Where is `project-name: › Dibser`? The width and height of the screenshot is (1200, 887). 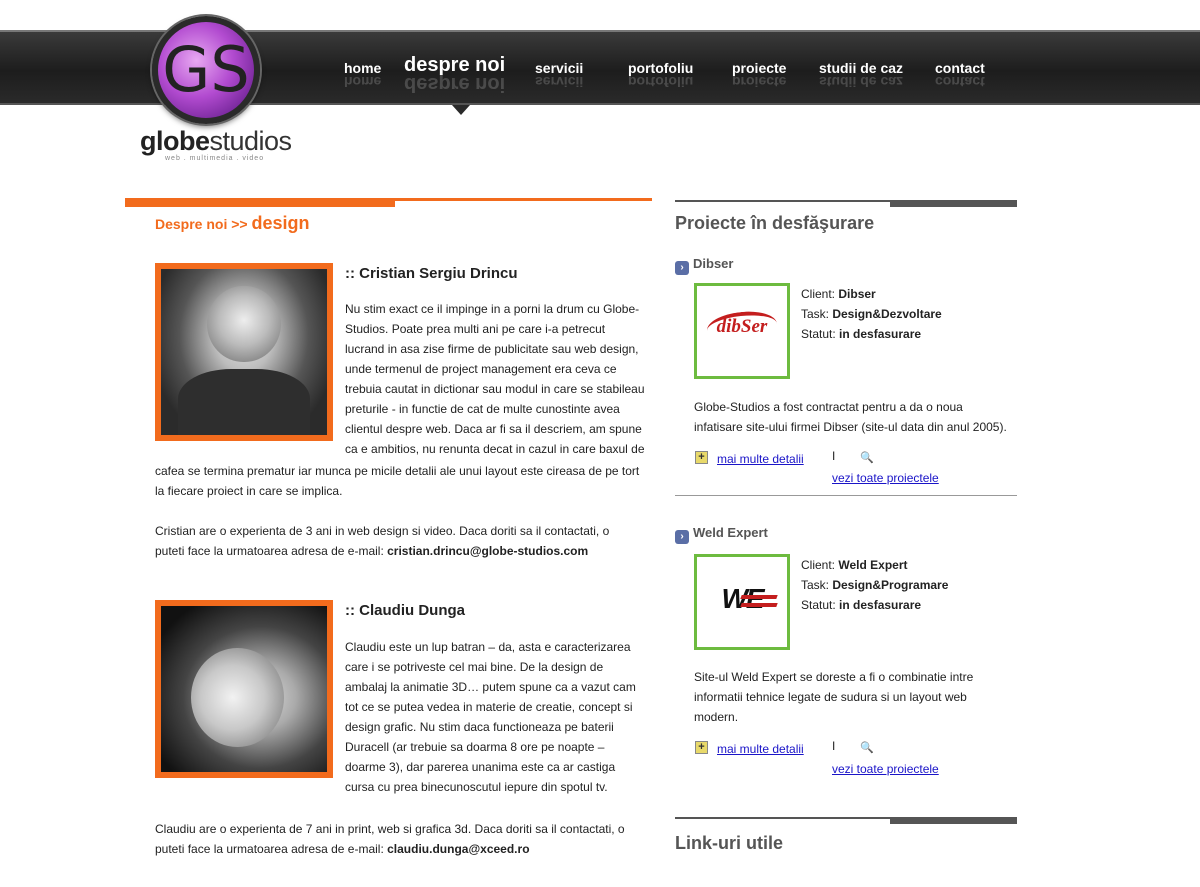
project-name: › Dibser is located at coordinates (704, 265).